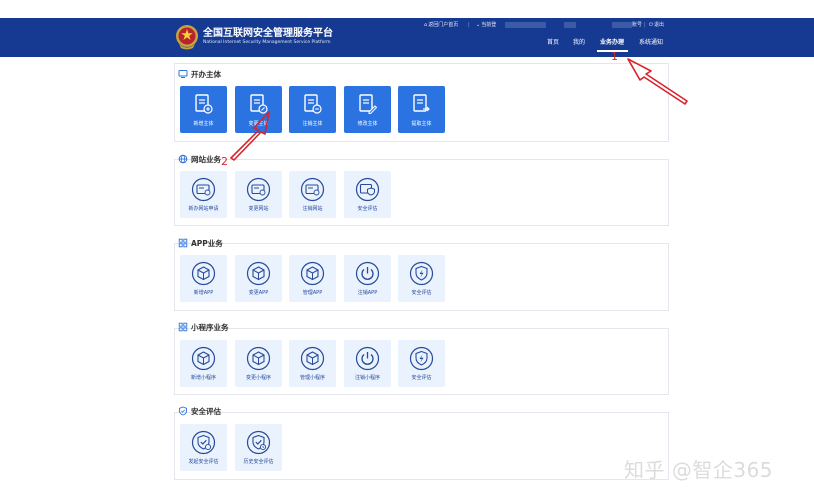  I want to click on power-icon: ⏻, so click(651, 25).